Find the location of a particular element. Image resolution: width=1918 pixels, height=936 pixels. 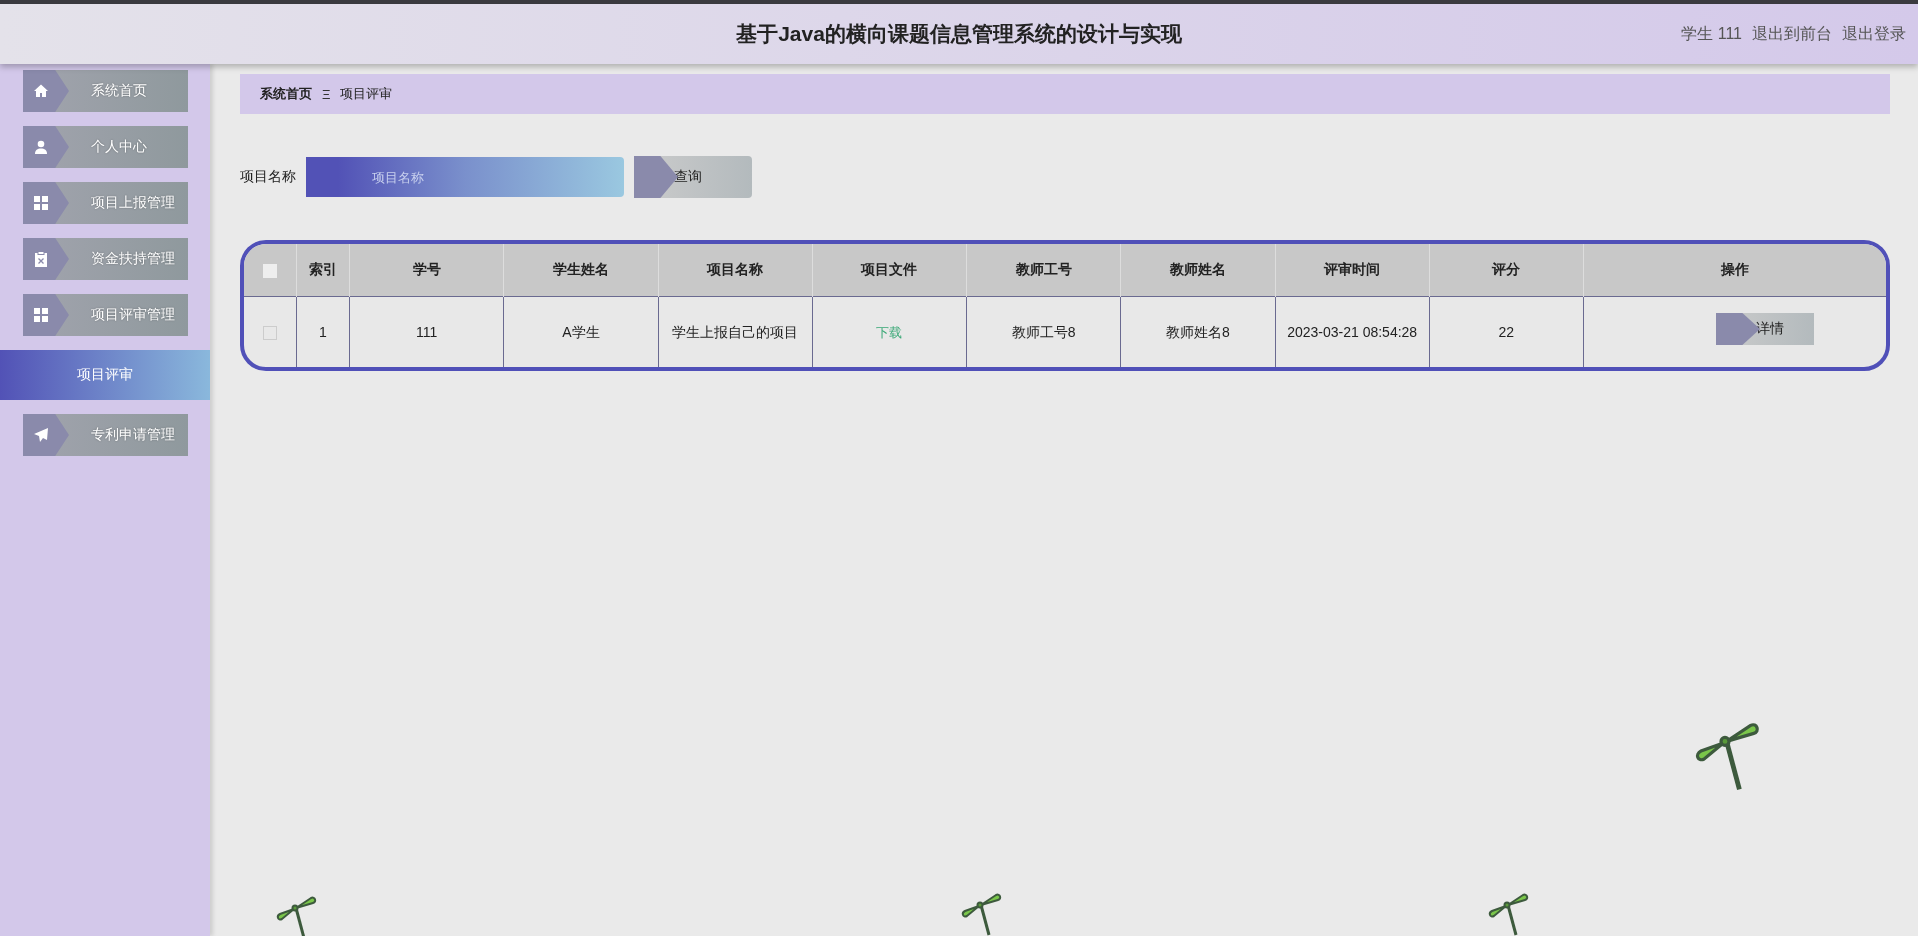

details-button: 详情 is located at coordinates (1765, 329).